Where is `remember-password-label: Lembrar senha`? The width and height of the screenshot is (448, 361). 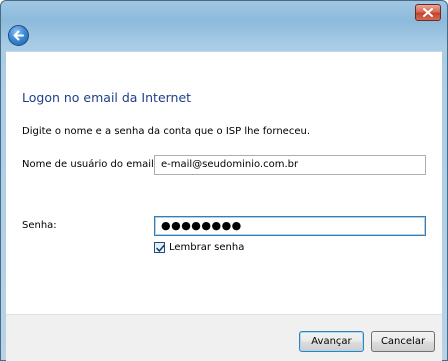 remember-password-label: Lembrar senha is located at coordinates (206, 247).